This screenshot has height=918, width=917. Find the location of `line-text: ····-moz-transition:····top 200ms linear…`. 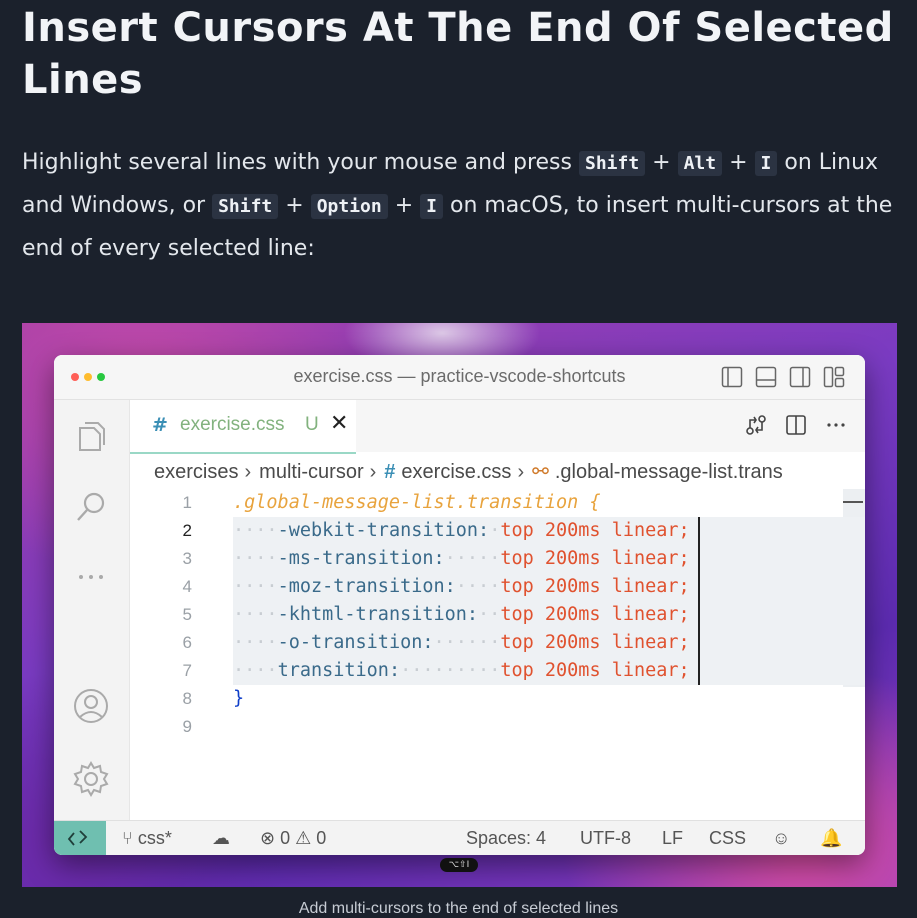

line-text: ····-moz-transition:····top 200ms linear… is located at coordinates (461, 586).